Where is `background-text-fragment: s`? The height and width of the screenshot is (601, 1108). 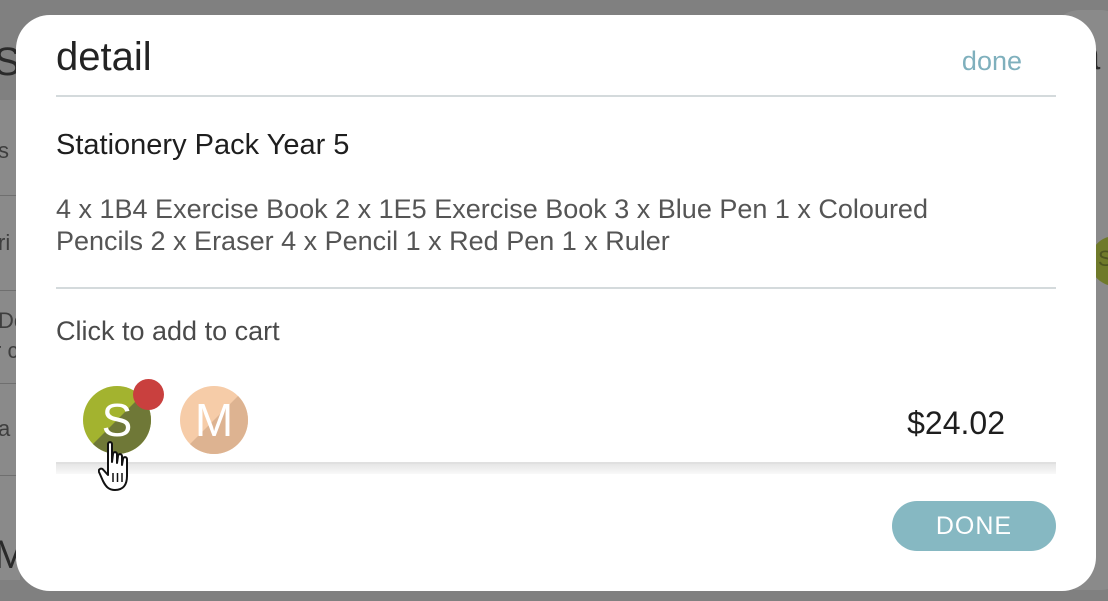 background-text-fragment: s is located at coordinates (4, 150).